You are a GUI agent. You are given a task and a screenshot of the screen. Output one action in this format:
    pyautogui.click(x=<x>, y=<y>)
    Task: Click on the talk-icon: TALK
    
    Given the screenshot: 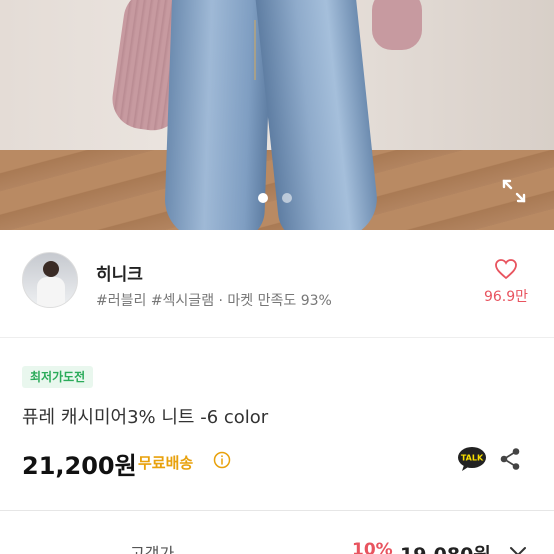 What is the action you would take?
    pyautogui.click(x=472, y=459)
    